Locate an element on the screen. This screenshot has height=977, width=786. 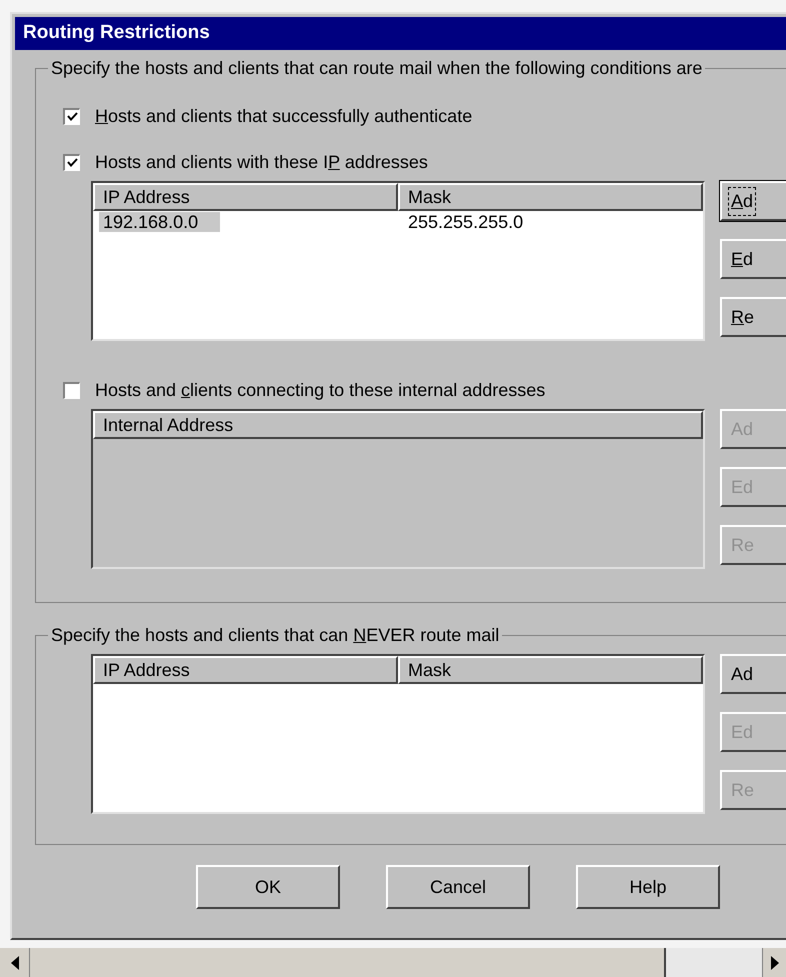
side-button: Ed is located at coordinates (753, 259).